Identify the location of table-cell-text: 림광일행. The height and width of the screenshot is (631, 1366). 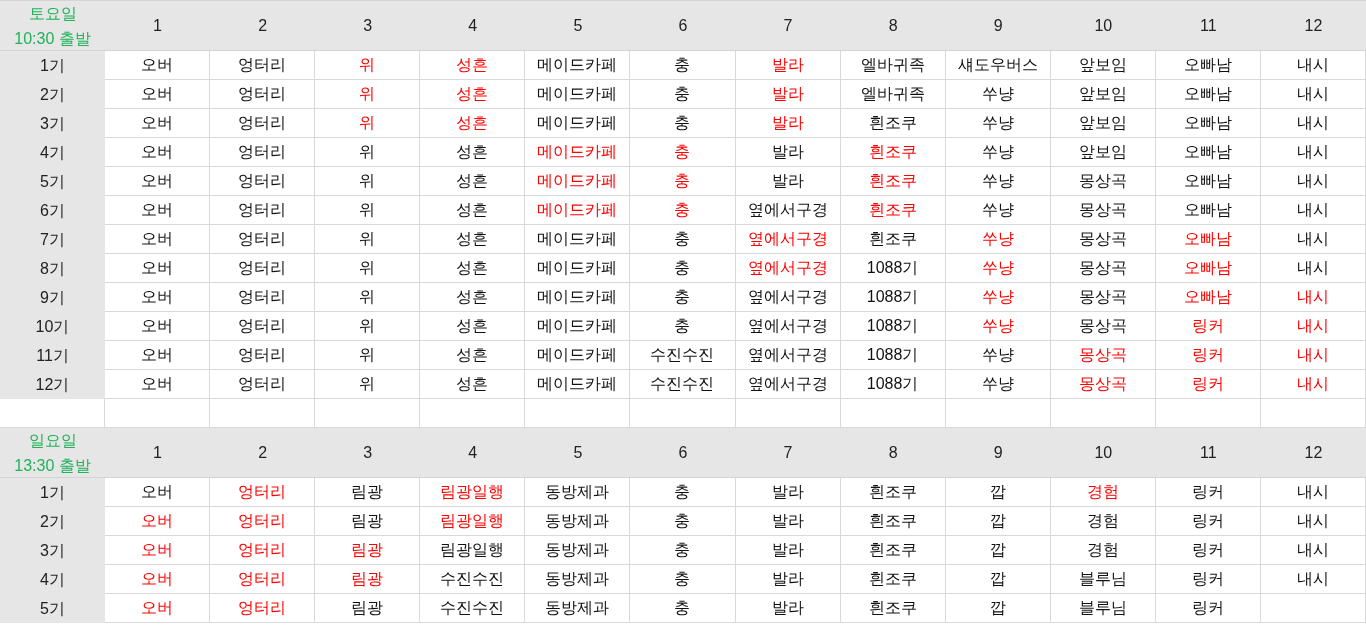
(472, 521).